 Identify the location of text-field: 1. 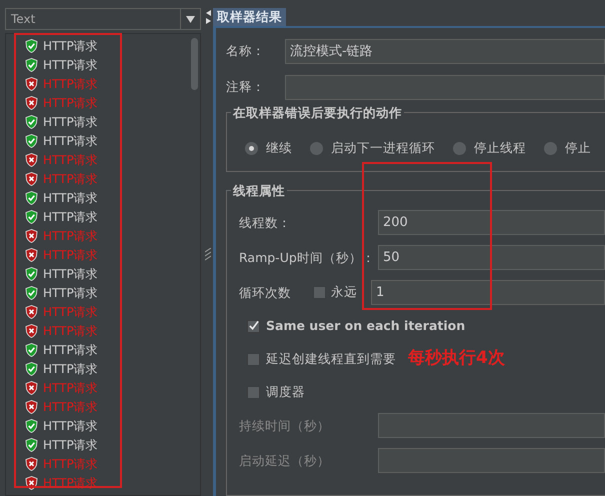
(488, 292).